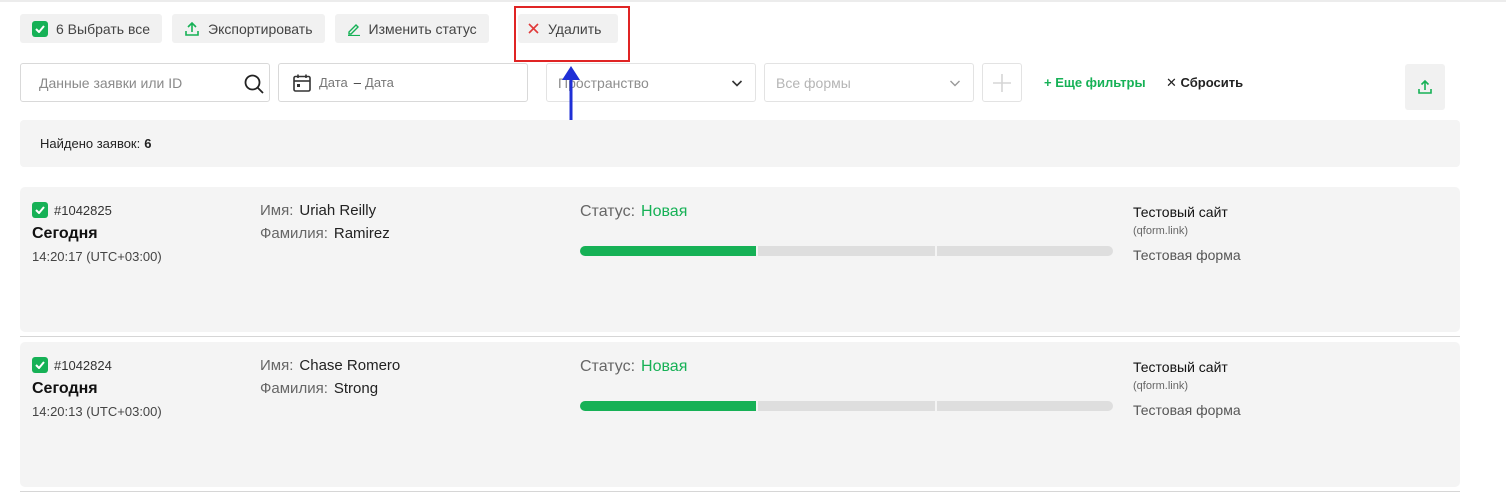  I want to click on plus-icon, so click(1002, 83).